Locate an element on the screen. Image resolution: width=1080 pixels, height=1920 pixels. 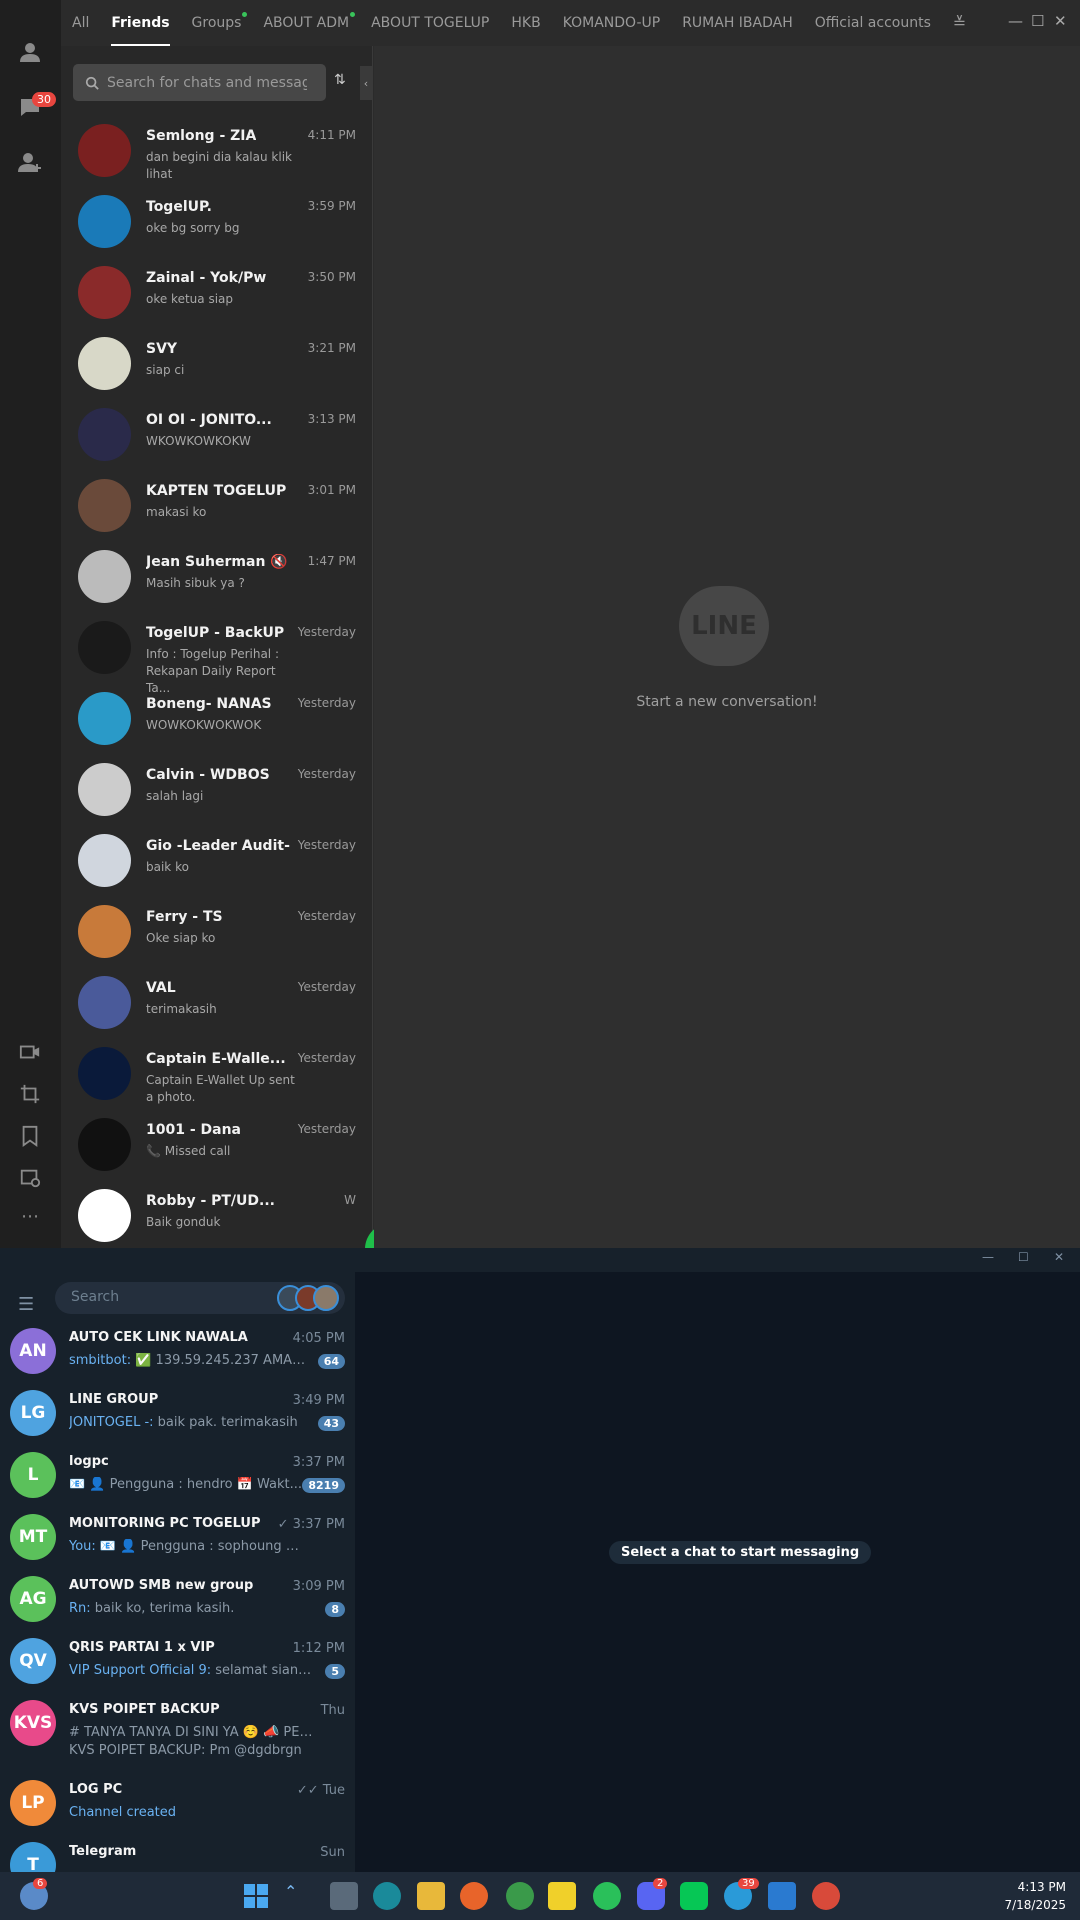
tab-friends: Friends is located at coordinates (140, 23).